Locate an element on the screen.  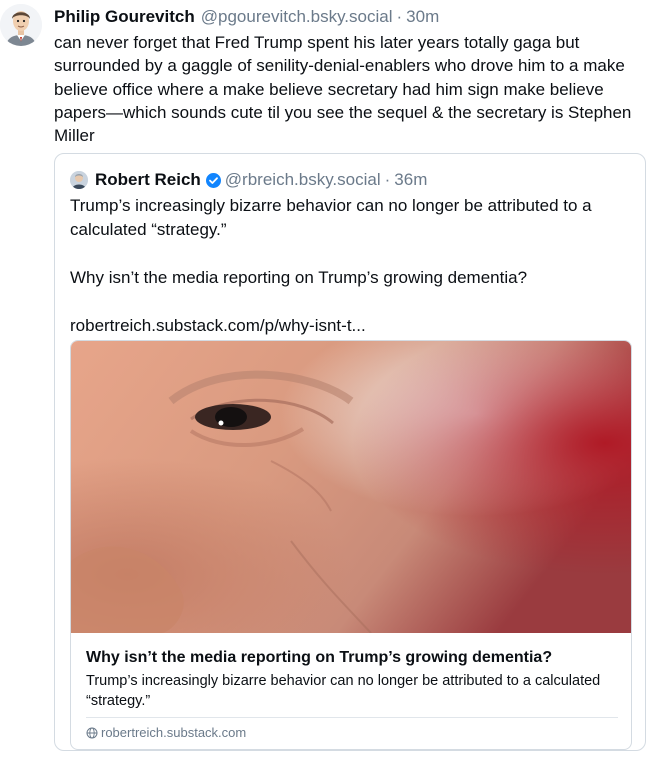
author-avatar is located at coordinates (21, 25).